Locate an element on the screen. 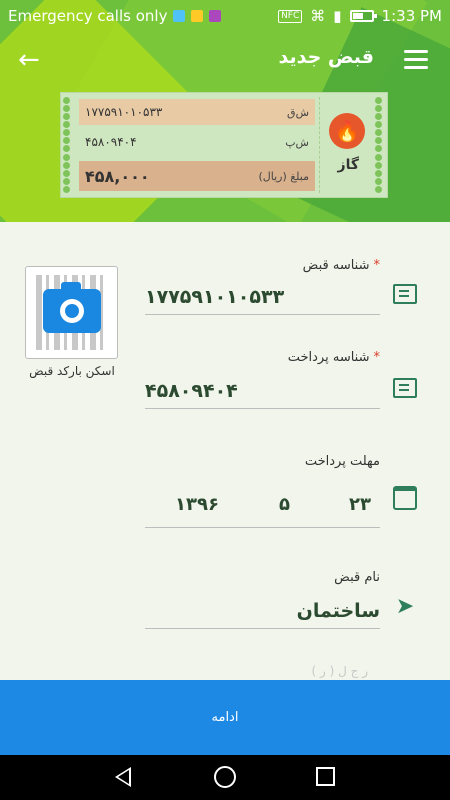  sim-icon: ▮ is located at coordinates (337, 16).